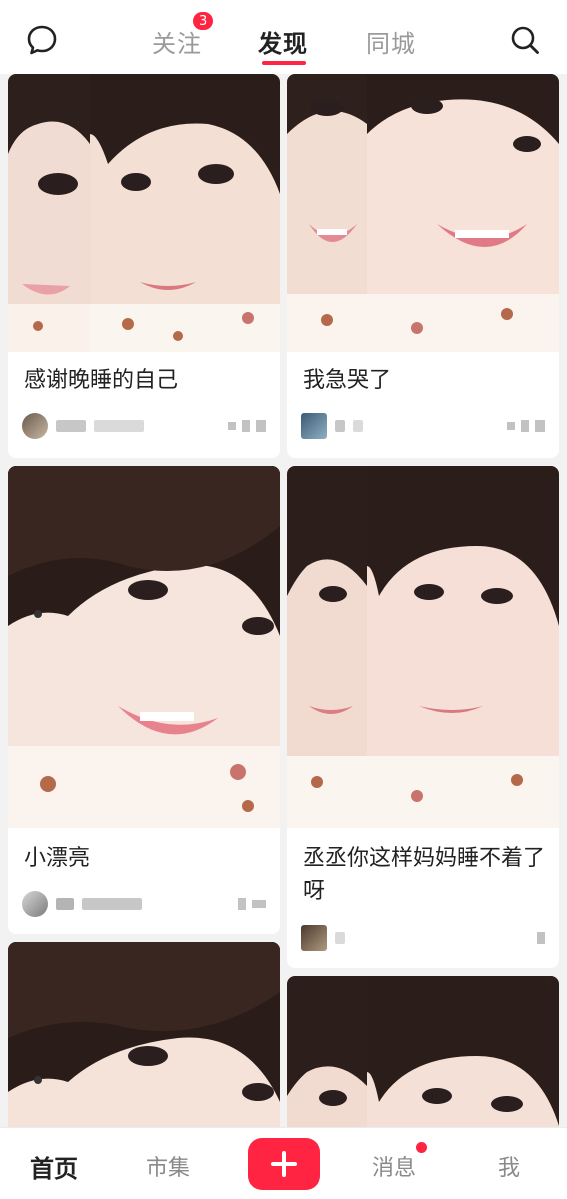 Image resolution: width=567 pixels, height=1199 pixels. What do you see at coordinates (509, 1166) in the screenshot?
I see `nav-me: 我` at bounding box center [509, 1166].